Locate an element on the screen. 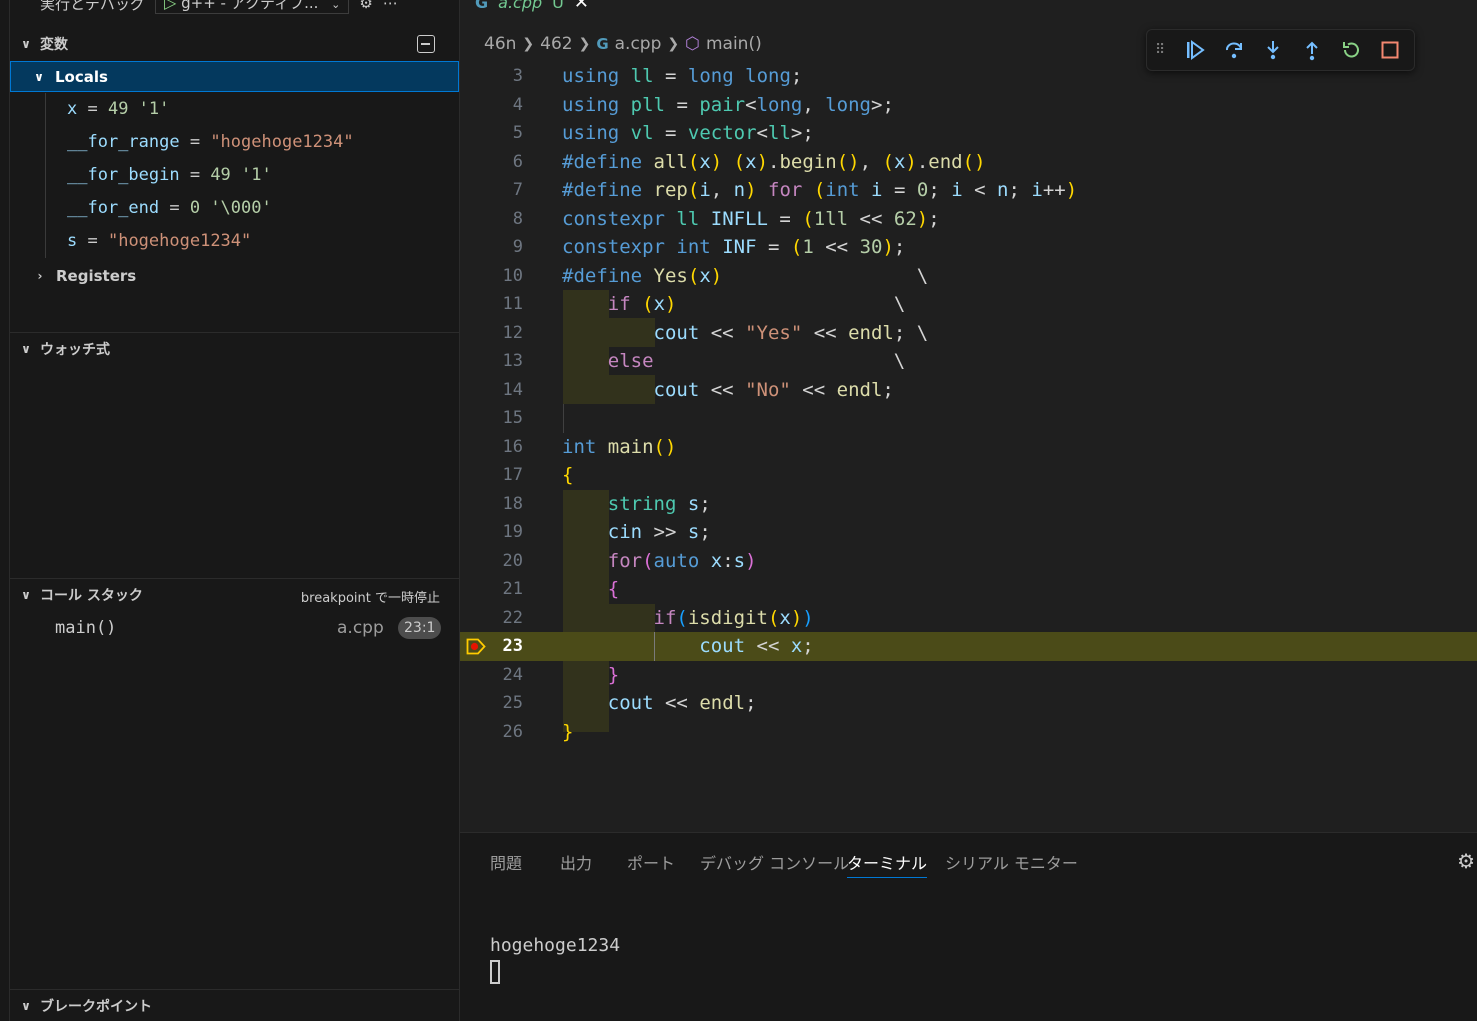 The height and width of the screenshot is (1021, 1477). breakpoints-section-header: ∨ ブレークポイント is located at coordinates (234, 1006).